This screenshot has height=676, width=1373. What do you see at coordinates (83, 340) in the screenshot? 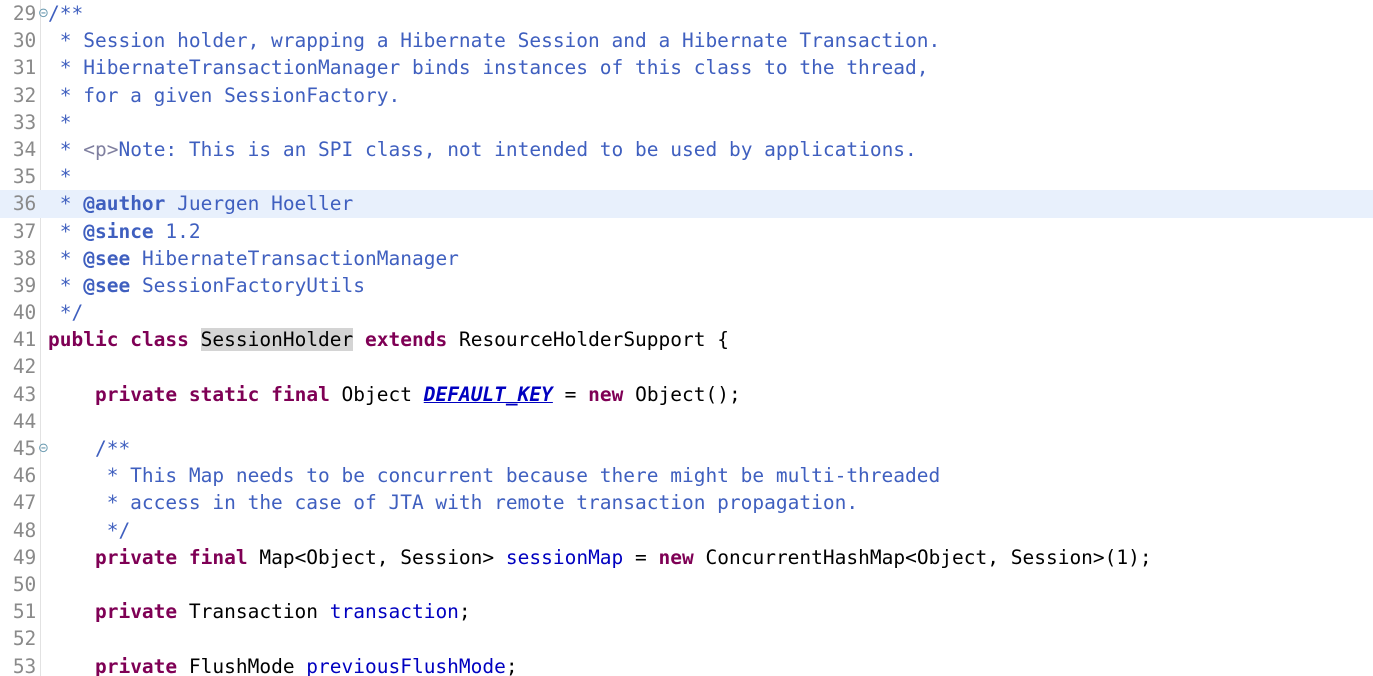
I see `code-token-kw: public` at bounding box center [83, 340].